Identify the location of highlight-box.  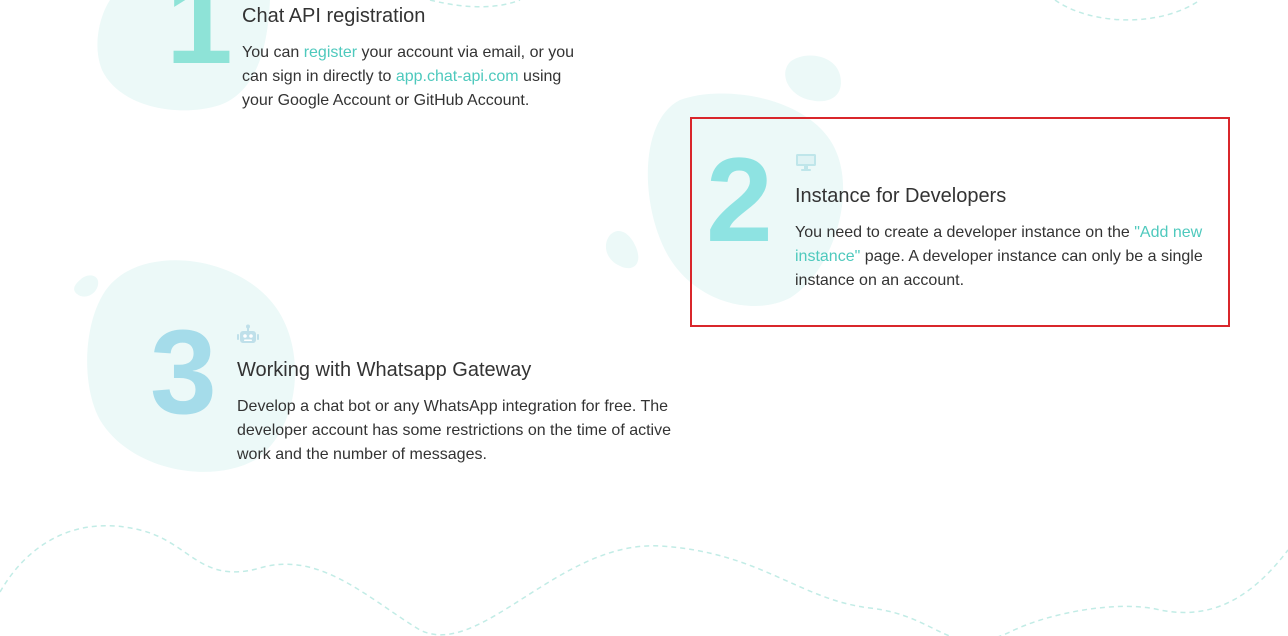
(960, 222).